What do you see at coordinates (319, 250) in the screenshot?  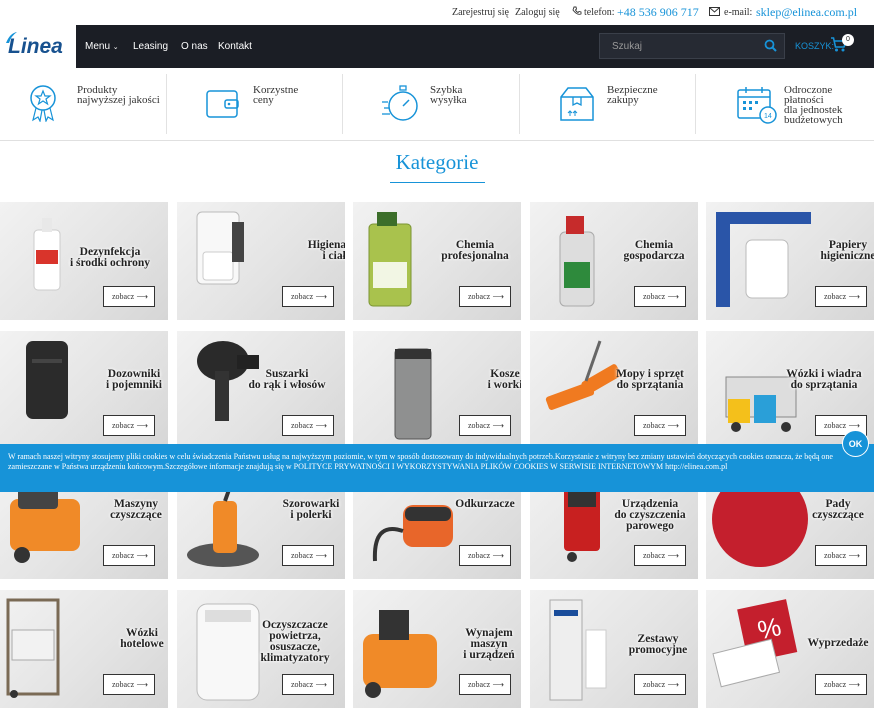 I see `category-title: Higiena rąki ciała` at bounding box center [319, 250].